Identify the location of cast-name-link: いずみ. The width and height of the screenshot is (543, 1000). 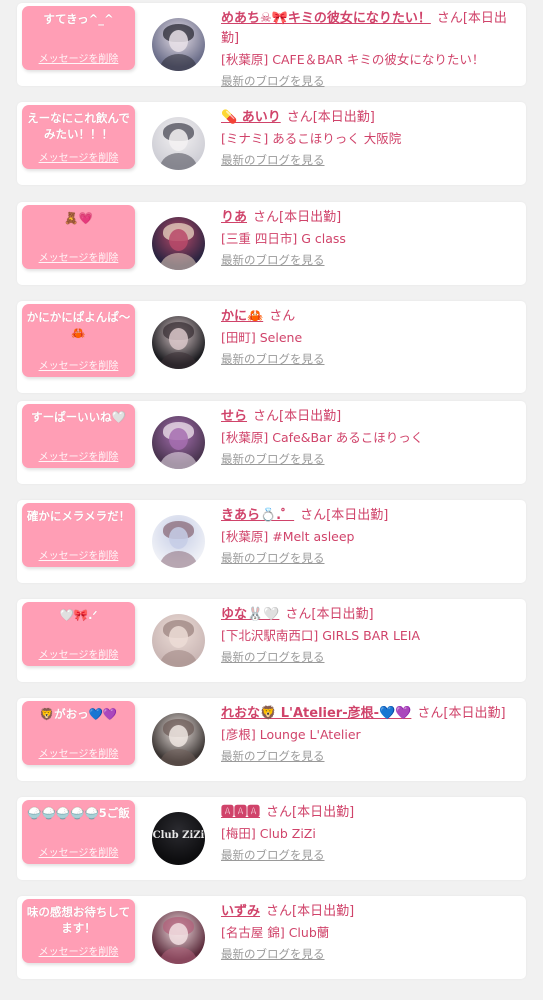
(240, 911).